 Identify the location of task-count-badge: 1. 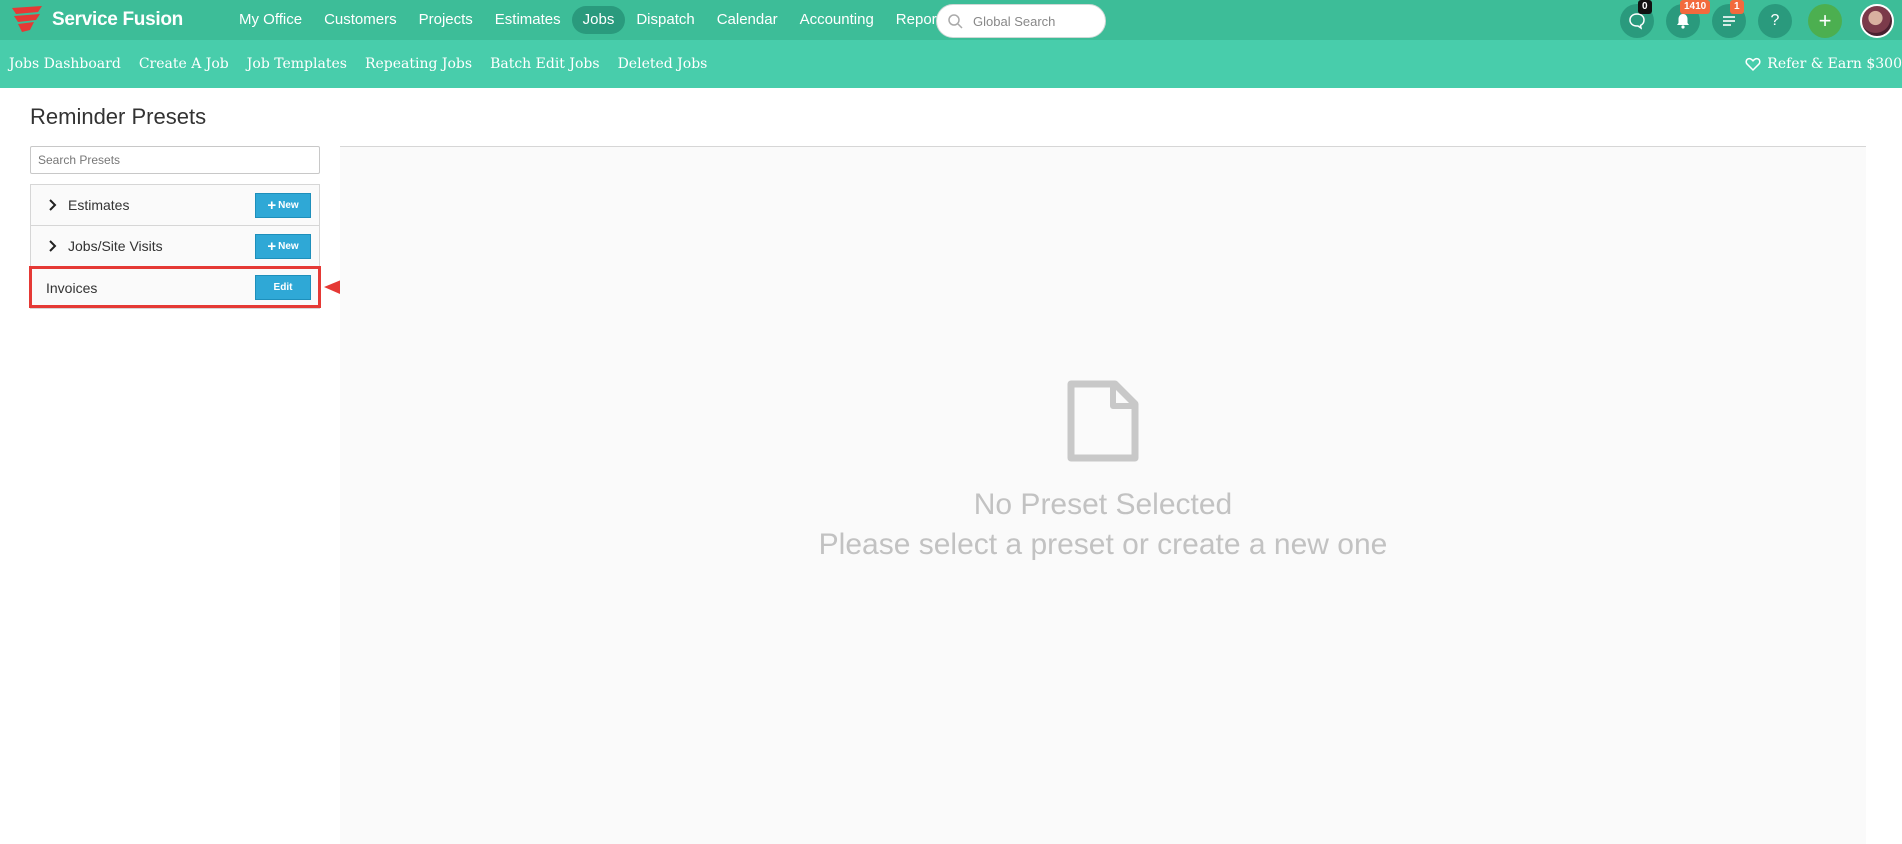
(1737, 7).